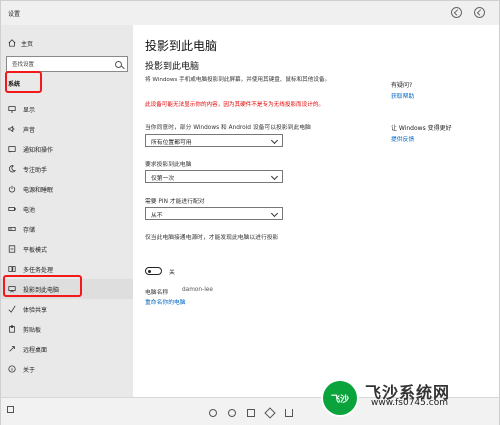 The height and width of the screenshot is (425, 500). Describe the element at coordinates (232, 413) in the screenshot. I see `zoom-out-icon` at that location.